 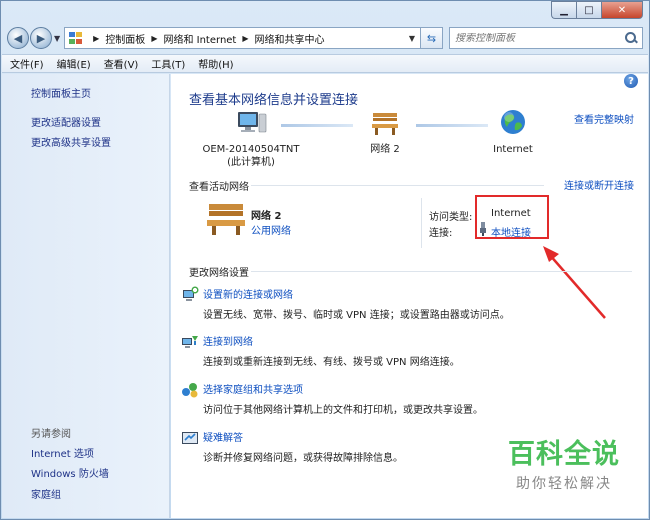 I want to click on refresh-button: ⇆, so click(x=432, y=38).